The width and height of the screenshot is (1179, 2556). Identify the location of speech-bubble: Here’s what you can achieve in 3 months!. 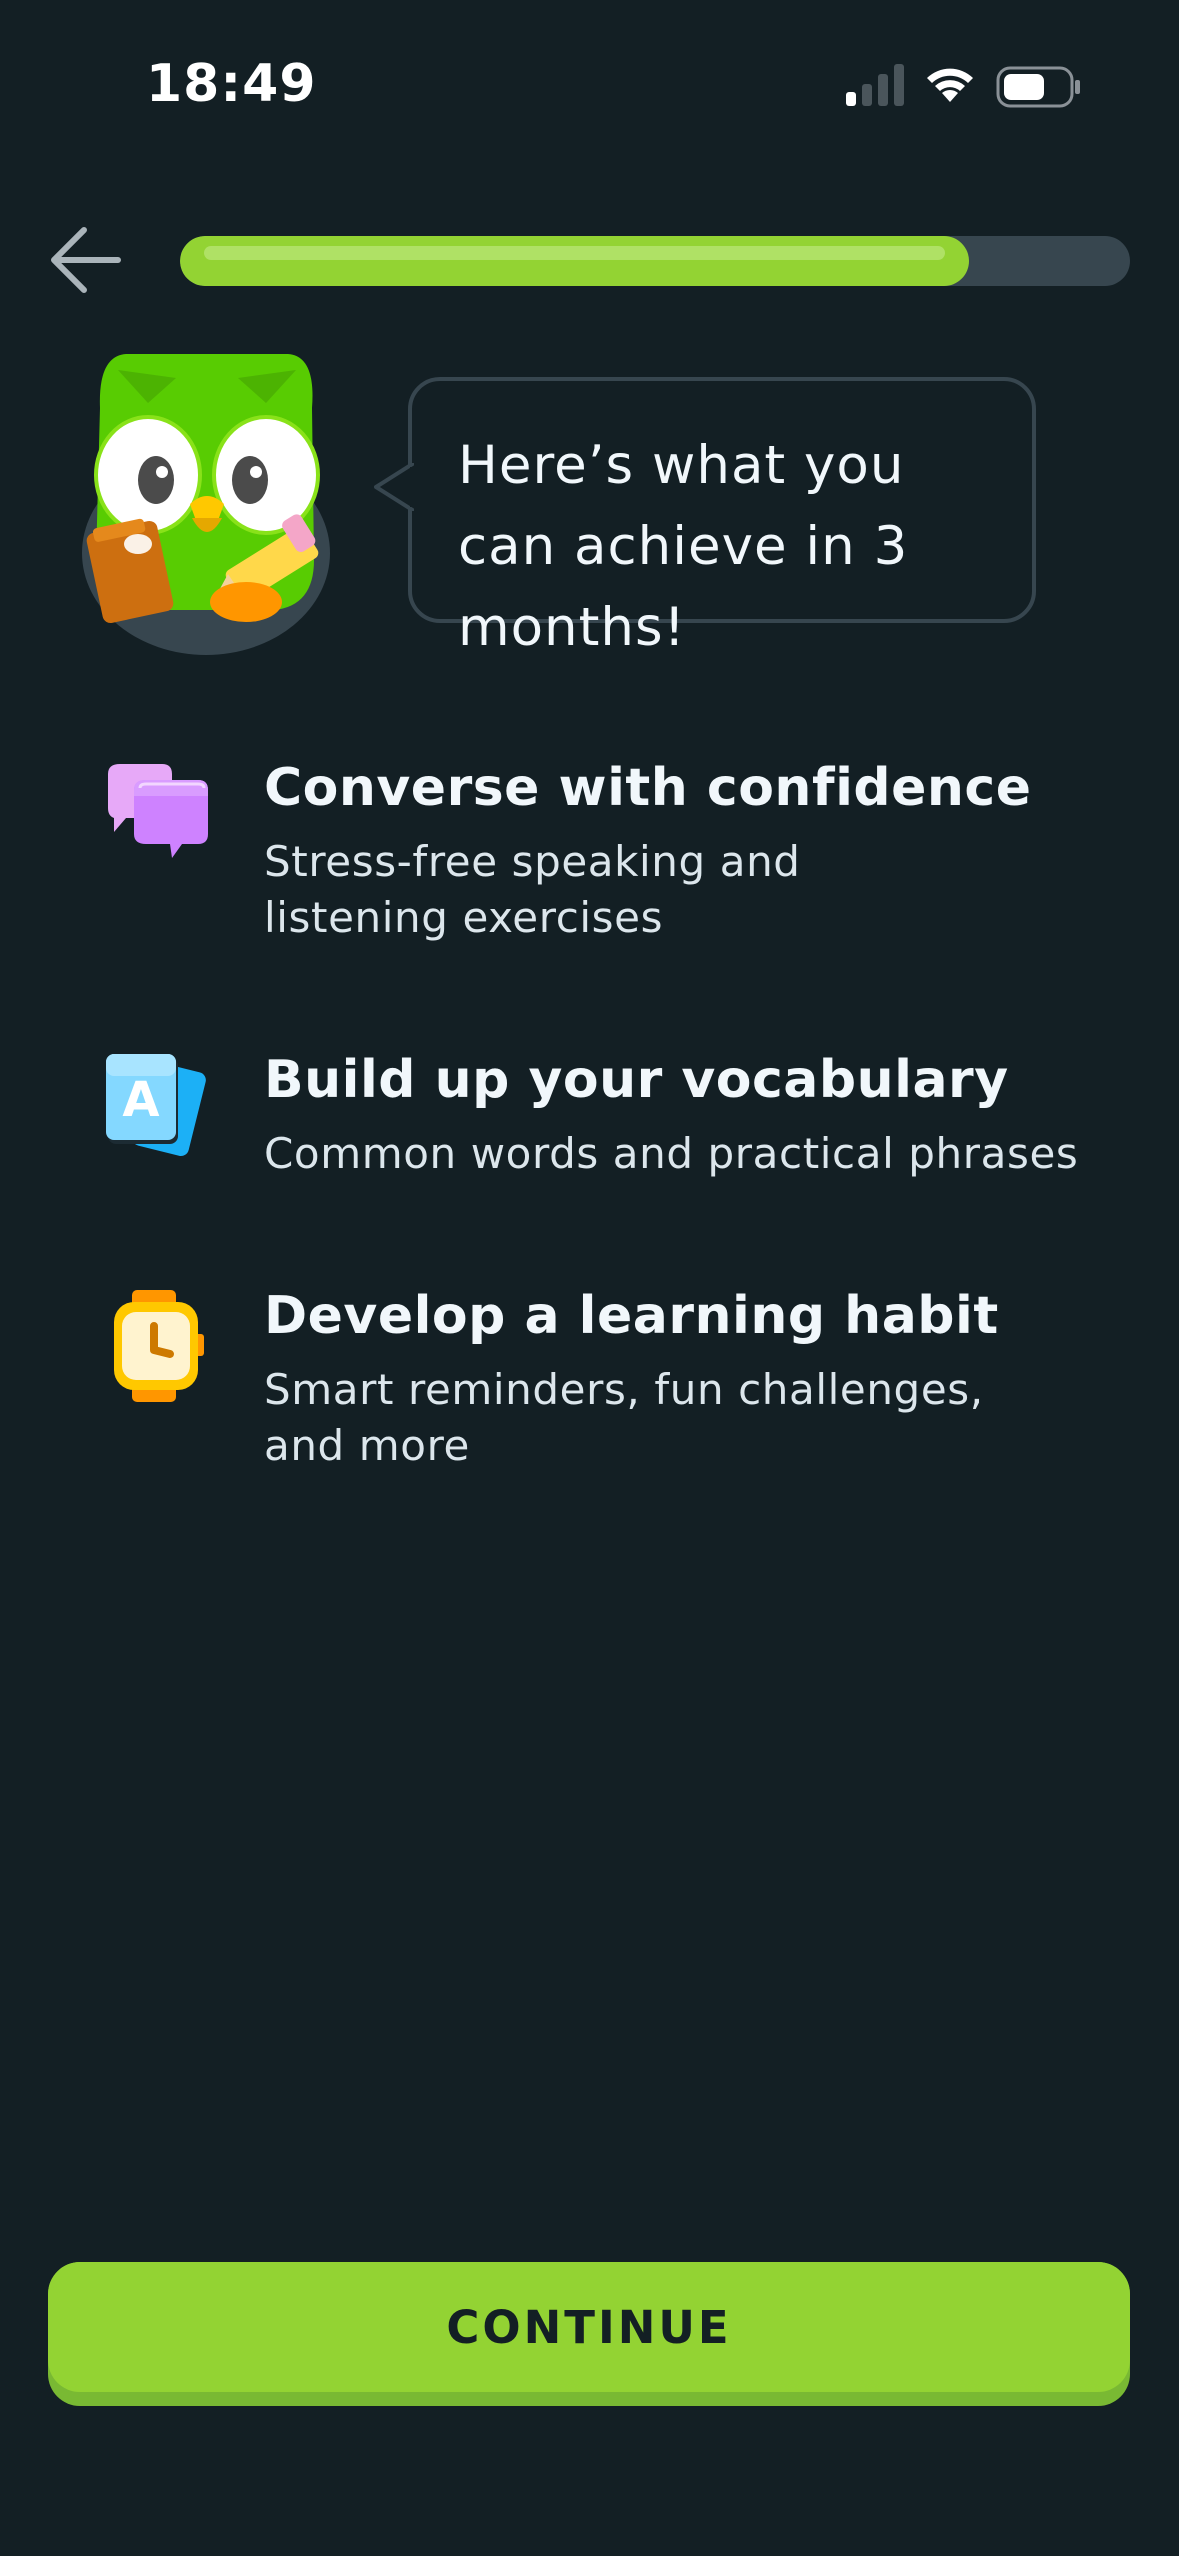
(705, 517).